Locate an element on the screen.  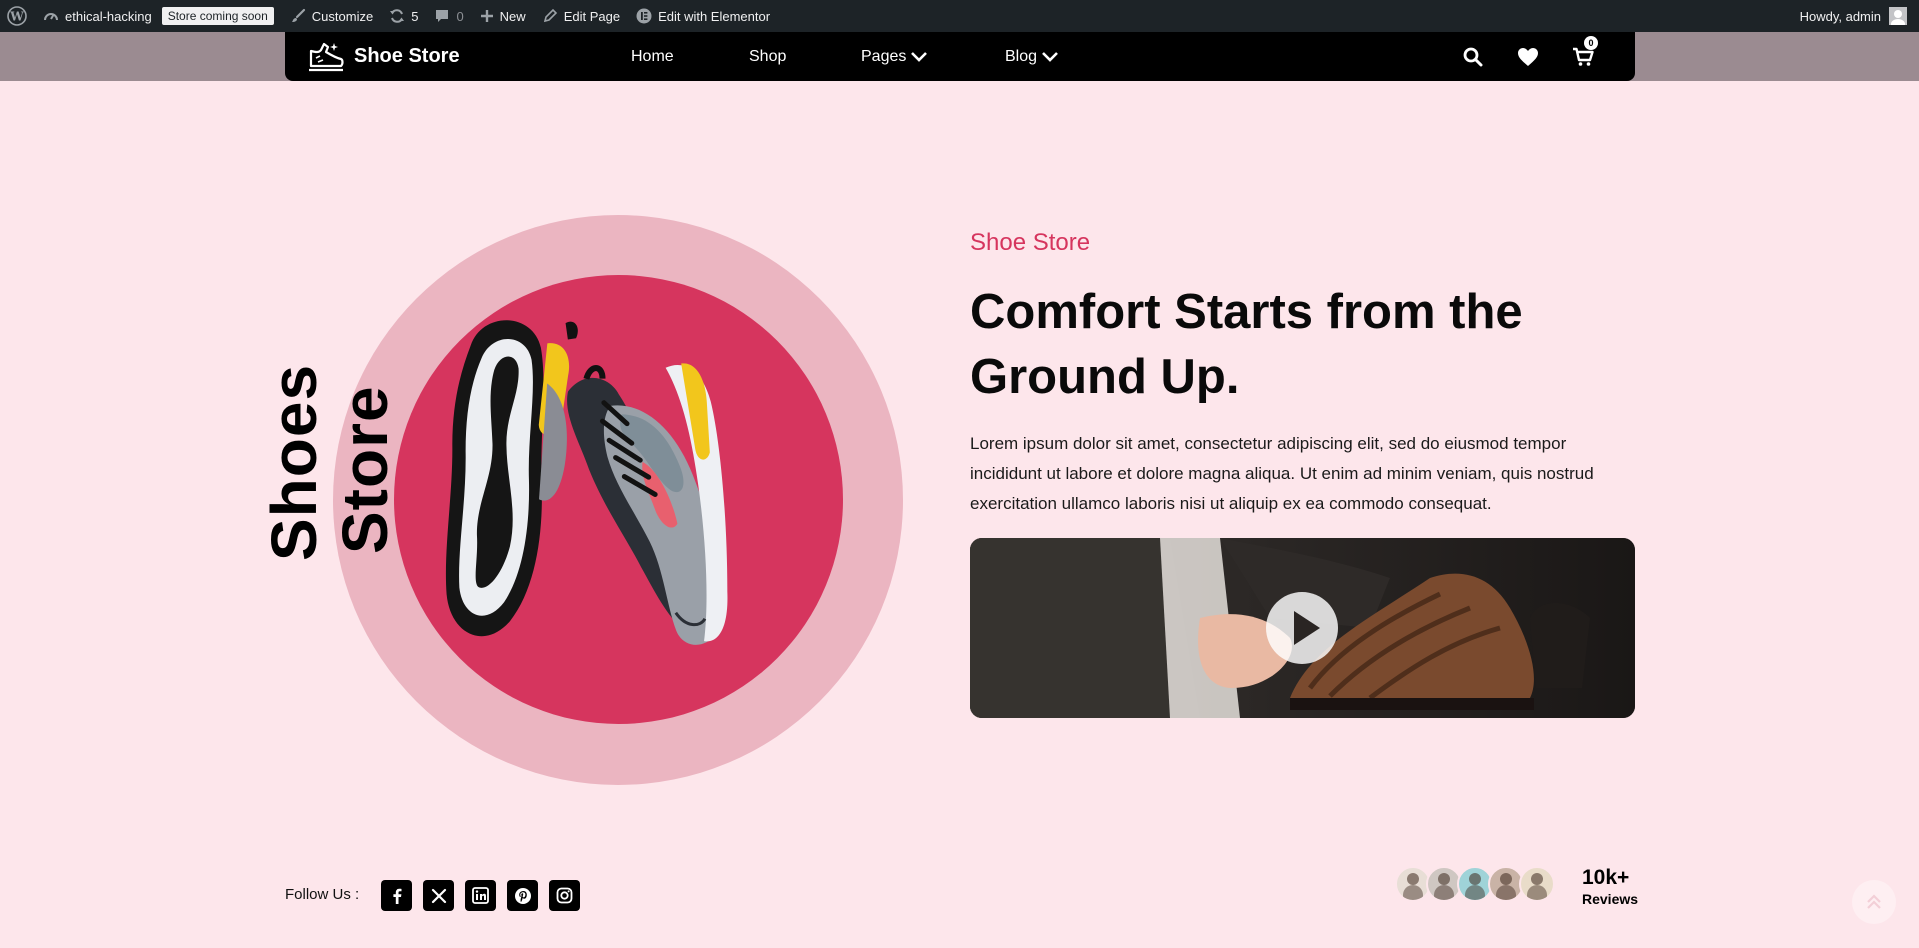
cart-button: 0 is located at coordinates (1585, 56).